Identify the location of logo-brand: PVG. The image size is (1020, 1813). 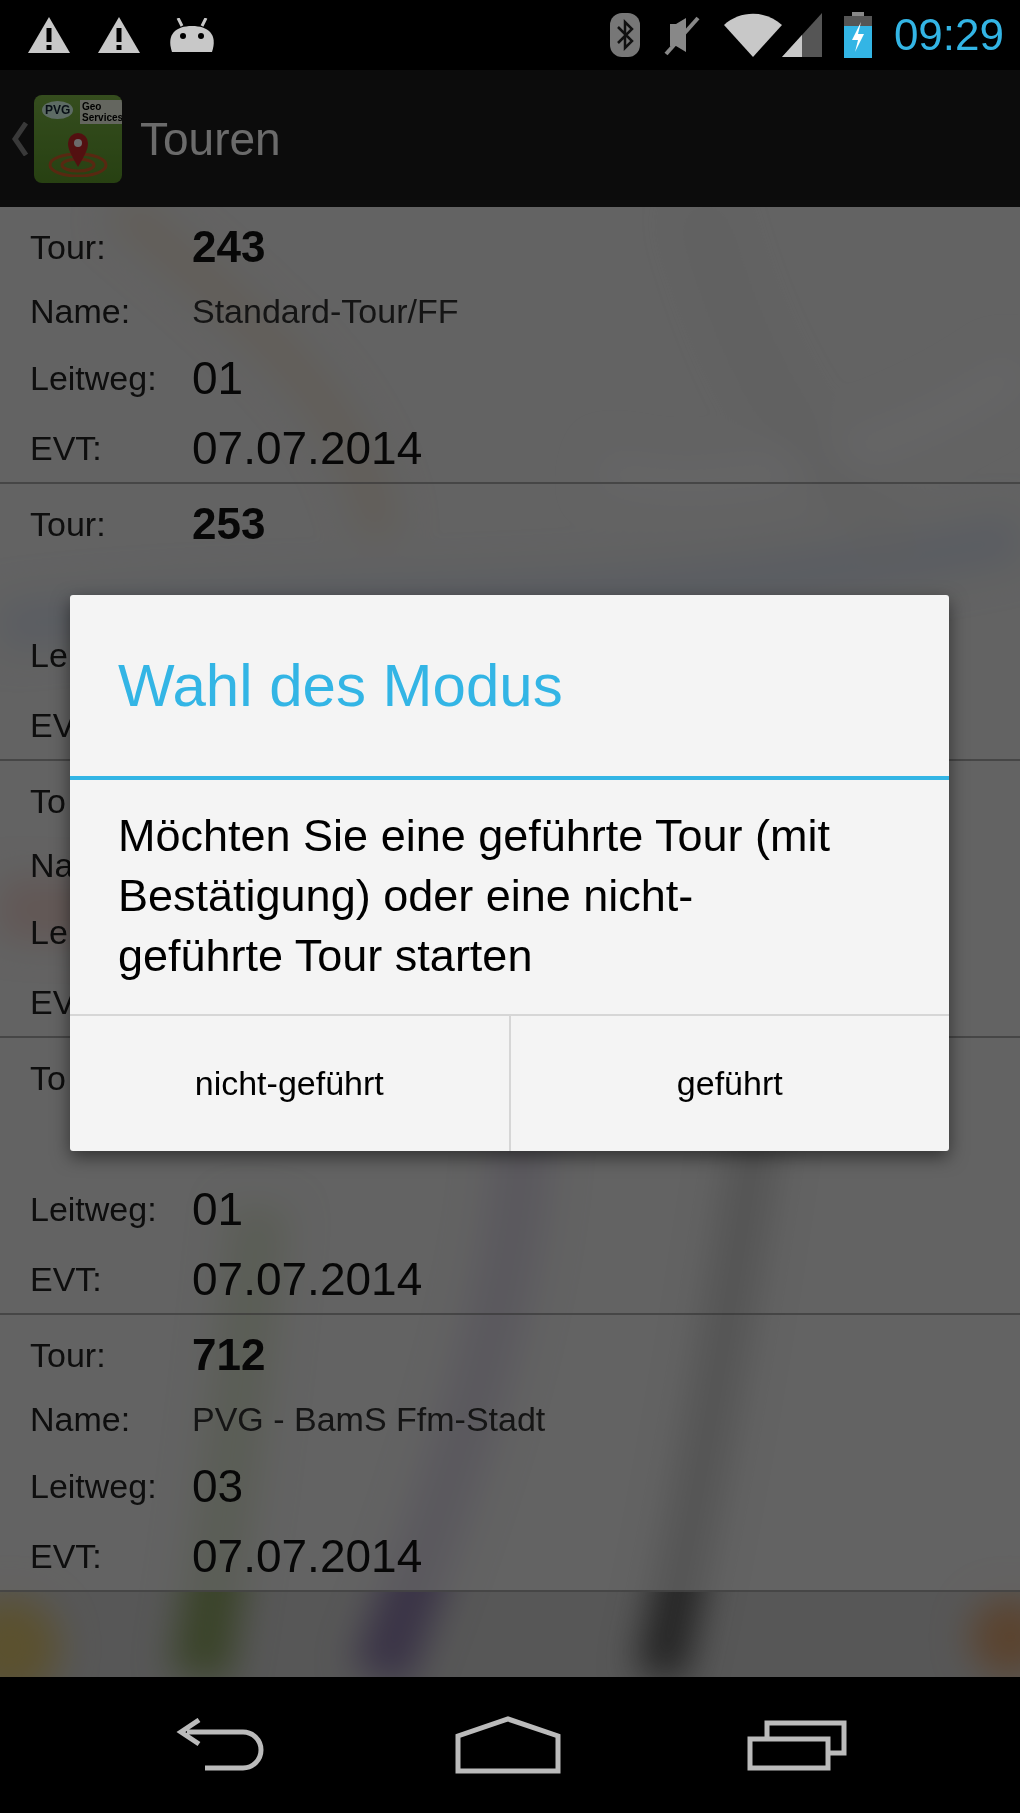
(58, 109).